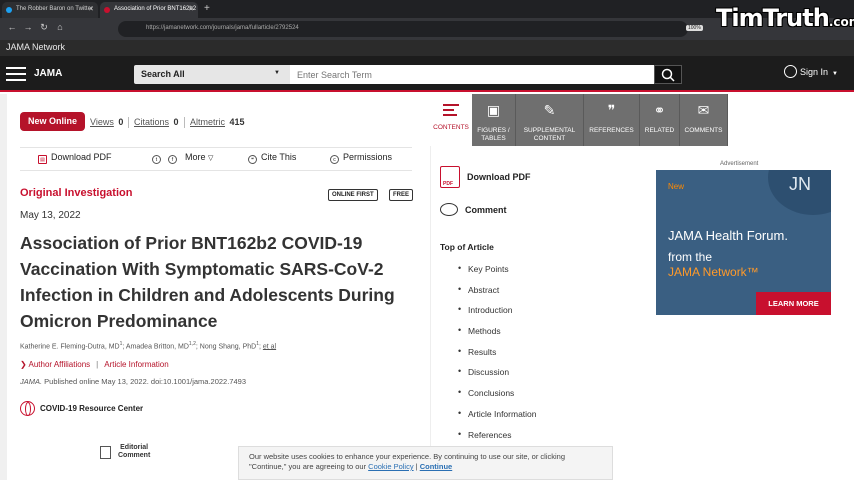  Describe the element at coordinates (659, 110) in the screenshot. I see `link-icon: ⚭` at that location.